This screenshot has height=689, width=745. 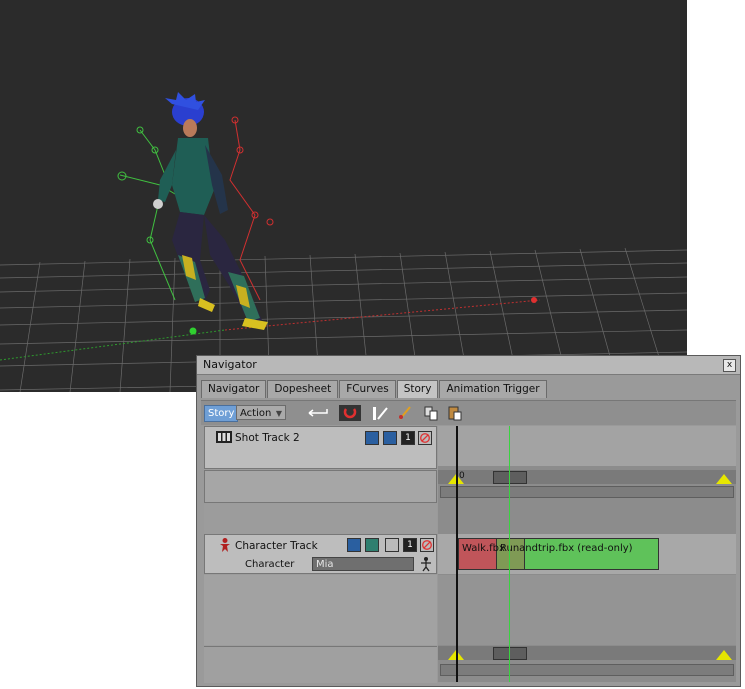 What do you see at coordinates (405, 413) in the screenshot?
I see `cut-icon` at bounding box center [405, 413].